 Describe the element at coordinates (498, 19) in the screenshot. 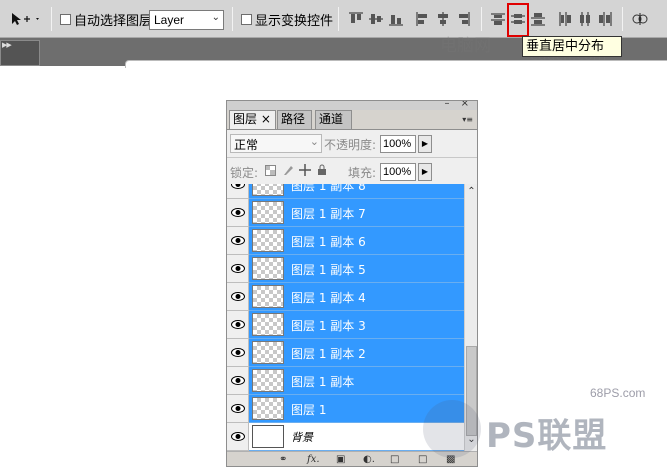

I see `distribute-top-edges-icon` at that location.